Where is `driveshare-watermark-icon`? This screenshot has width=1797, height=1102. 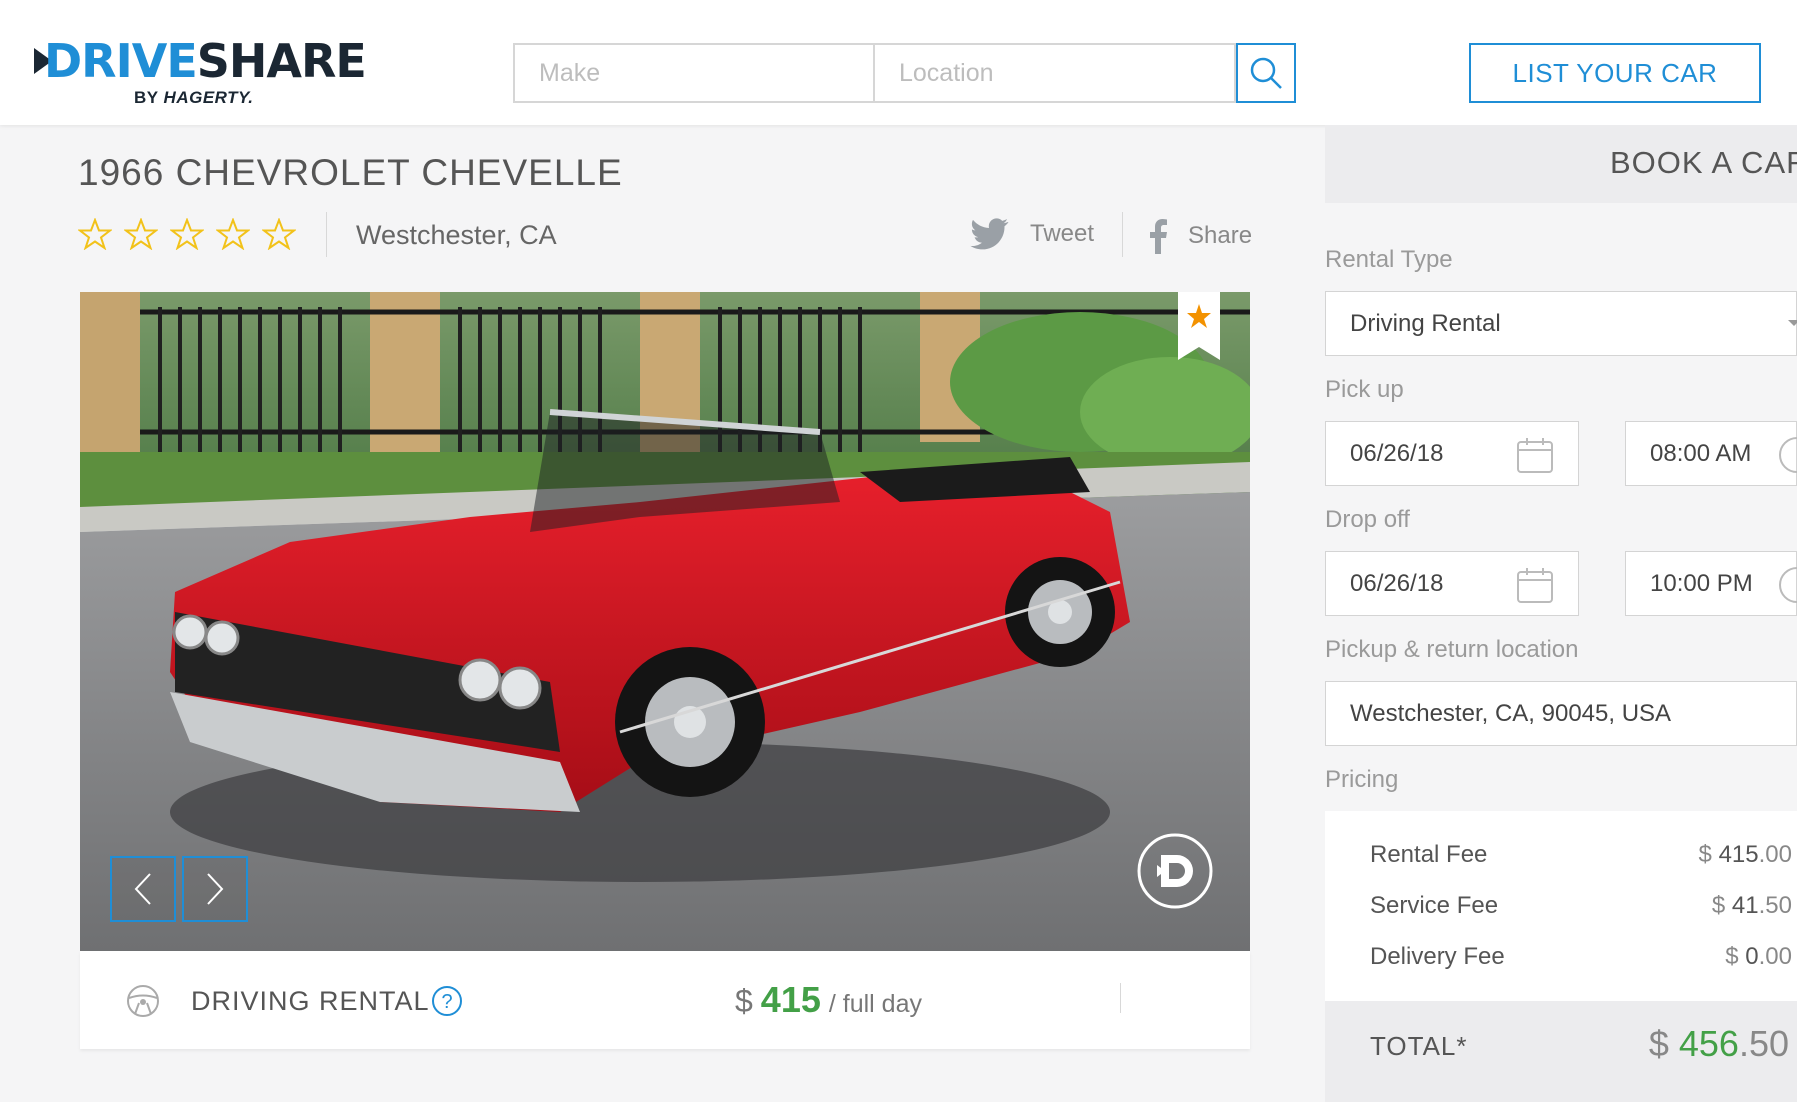 driveshare-watermark-icon is located at coordinates (1175, 871).